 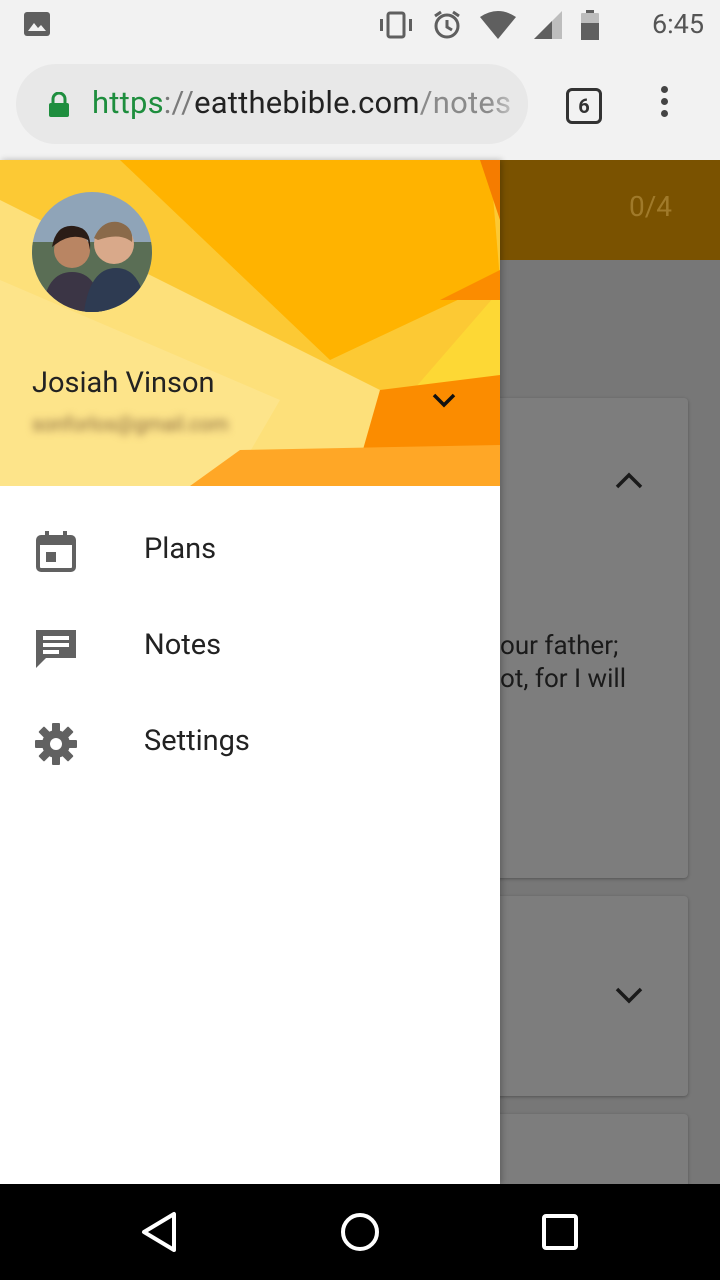 I want to click on image-icon, so click(x=37, y=26).